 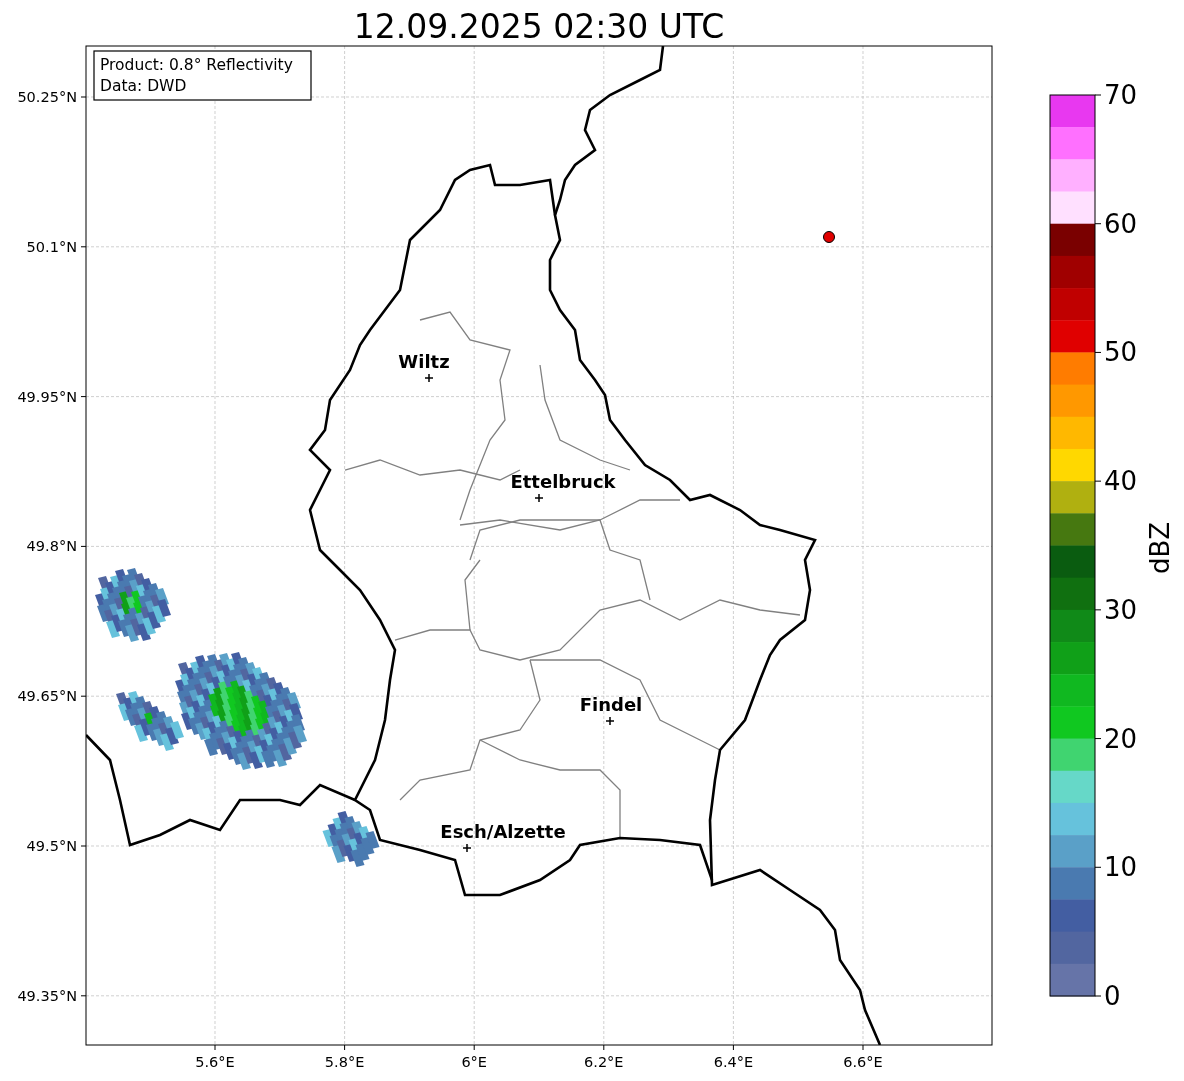 What do you see at coordinates (51, 846) in the screenshot?
I see `axis-tick-label: 49.5°N` at bounding box center [51, 846].